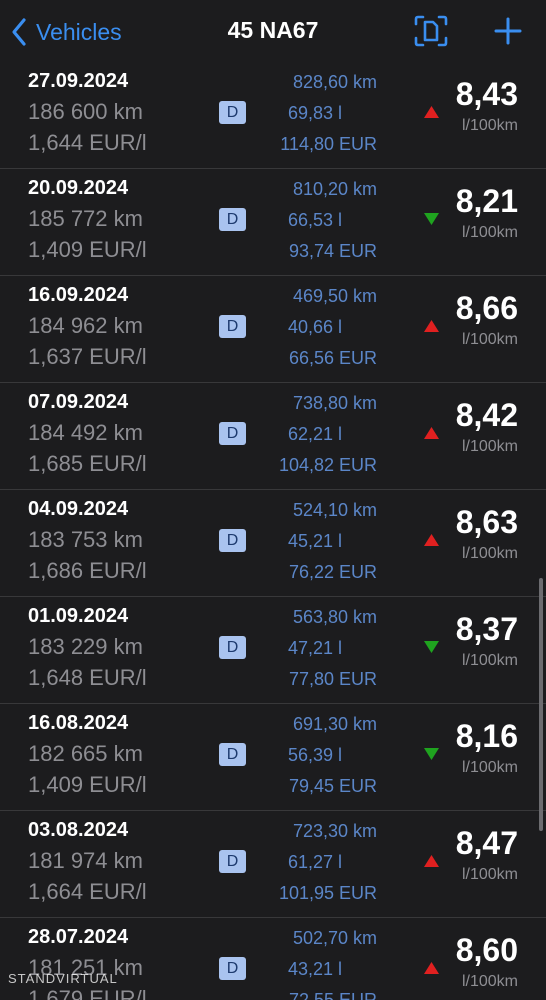 This screenshot has height=1000, width=546. I want to click on entry-price-per-liter: 1,664 EUR/l, so click(87, 891).